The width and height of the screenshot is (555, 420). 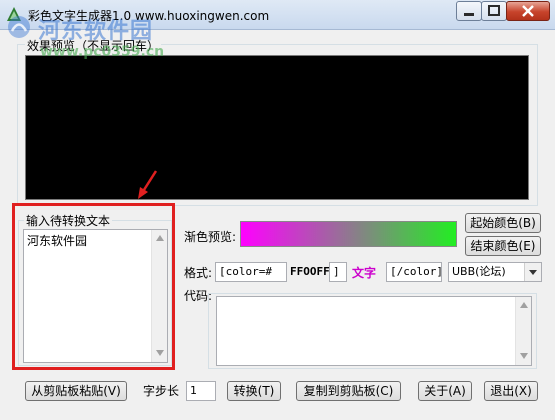 I want to click on code-scroll-down-icon, so click(x=524, y=356).